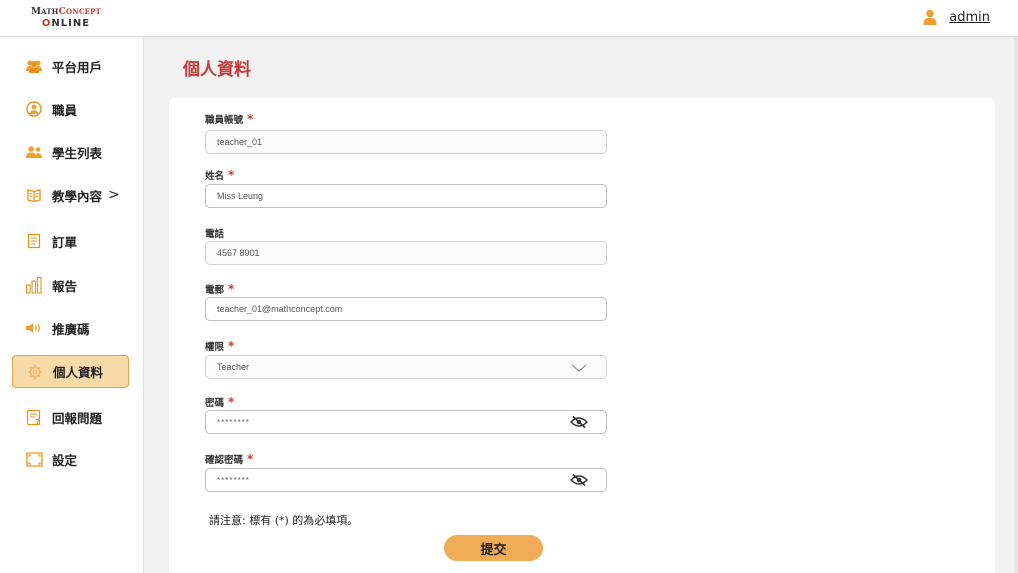 The width and height of the screenshot is (1018, 573). What do you see at coordinates (280, 309) in the screenshot?
I see `email-value: teacher_01@mathconcept.com` at bounding box center [280, 309].